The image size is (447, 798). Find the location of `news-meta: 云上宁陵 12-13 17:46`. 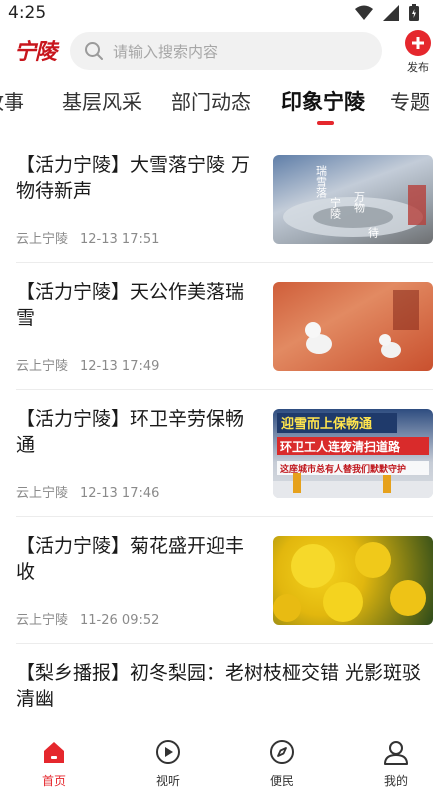

news-meta: 云上宁陵 12-13 17:46 is located at coordinates (87, 491).